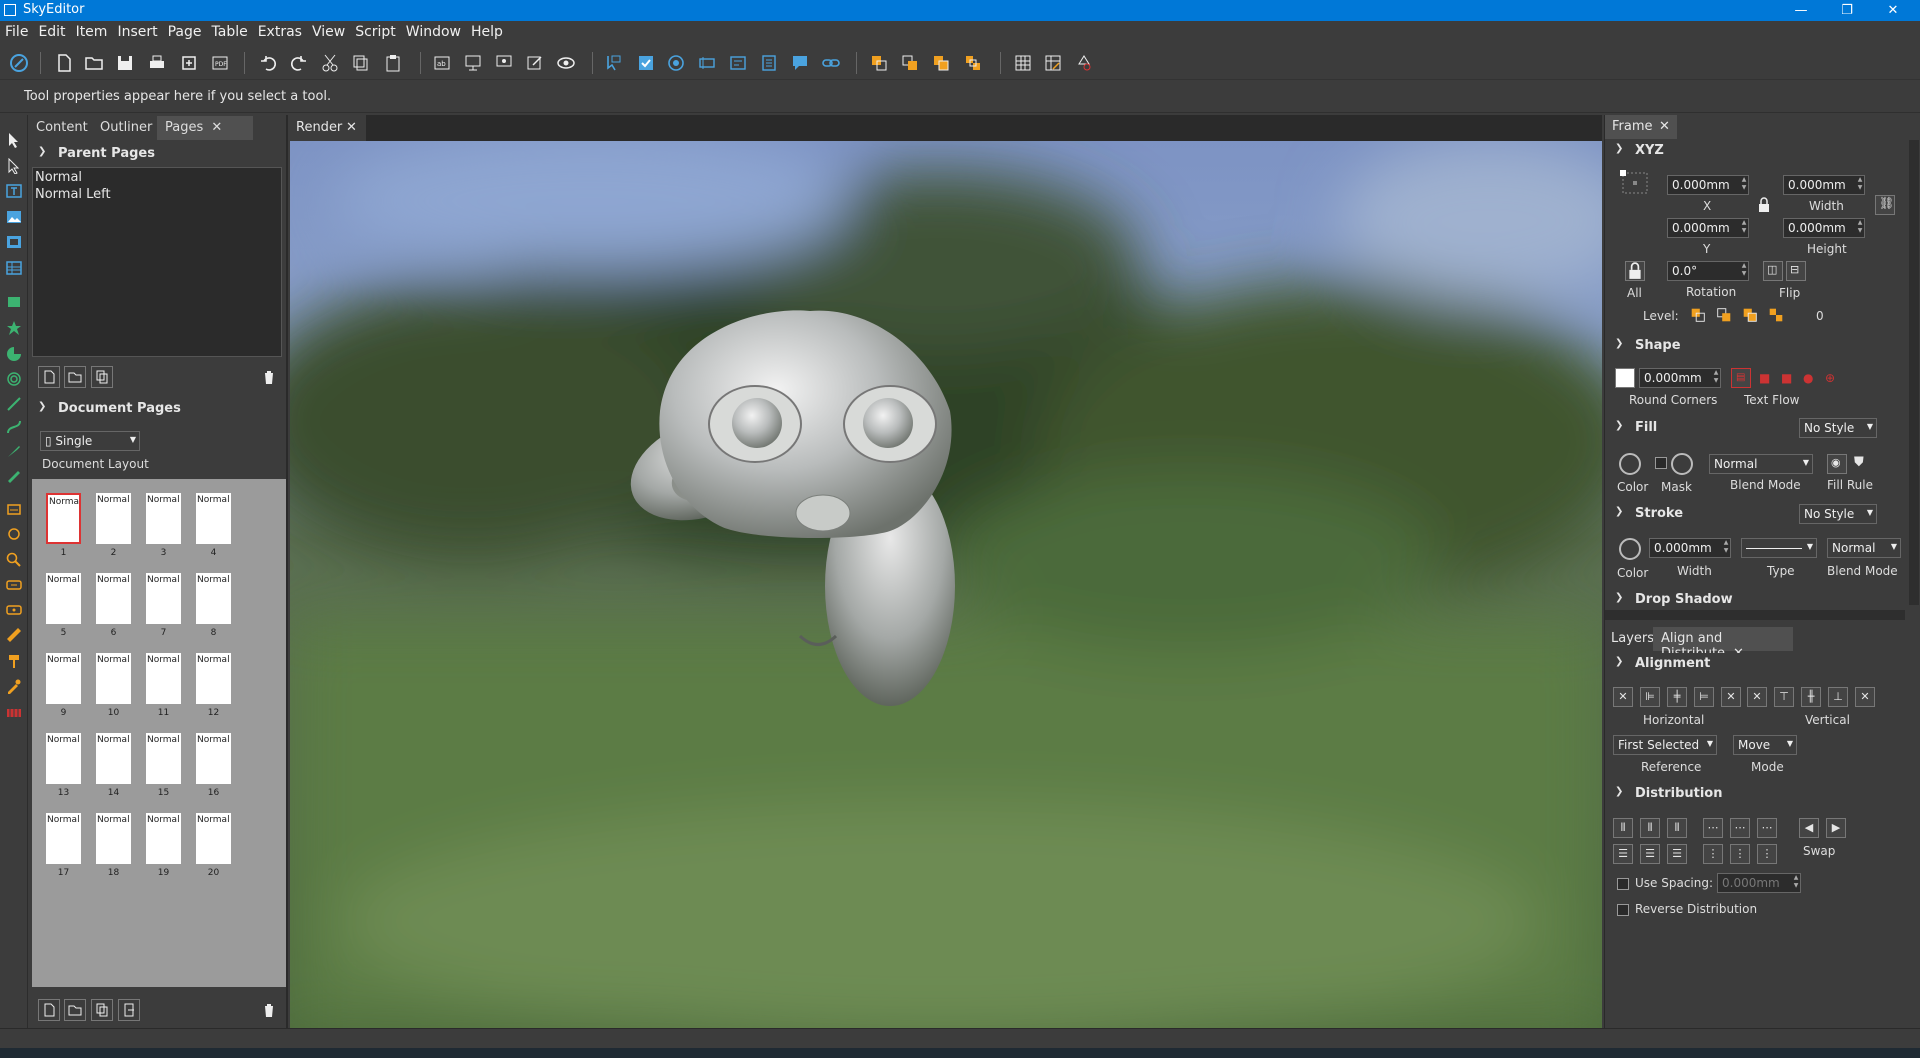 The image size is (1920, 1058). What do you see at coordinates (831, 63) in the screenshot?
I see `link-annotation-icon` at bounding box center [831, 63].